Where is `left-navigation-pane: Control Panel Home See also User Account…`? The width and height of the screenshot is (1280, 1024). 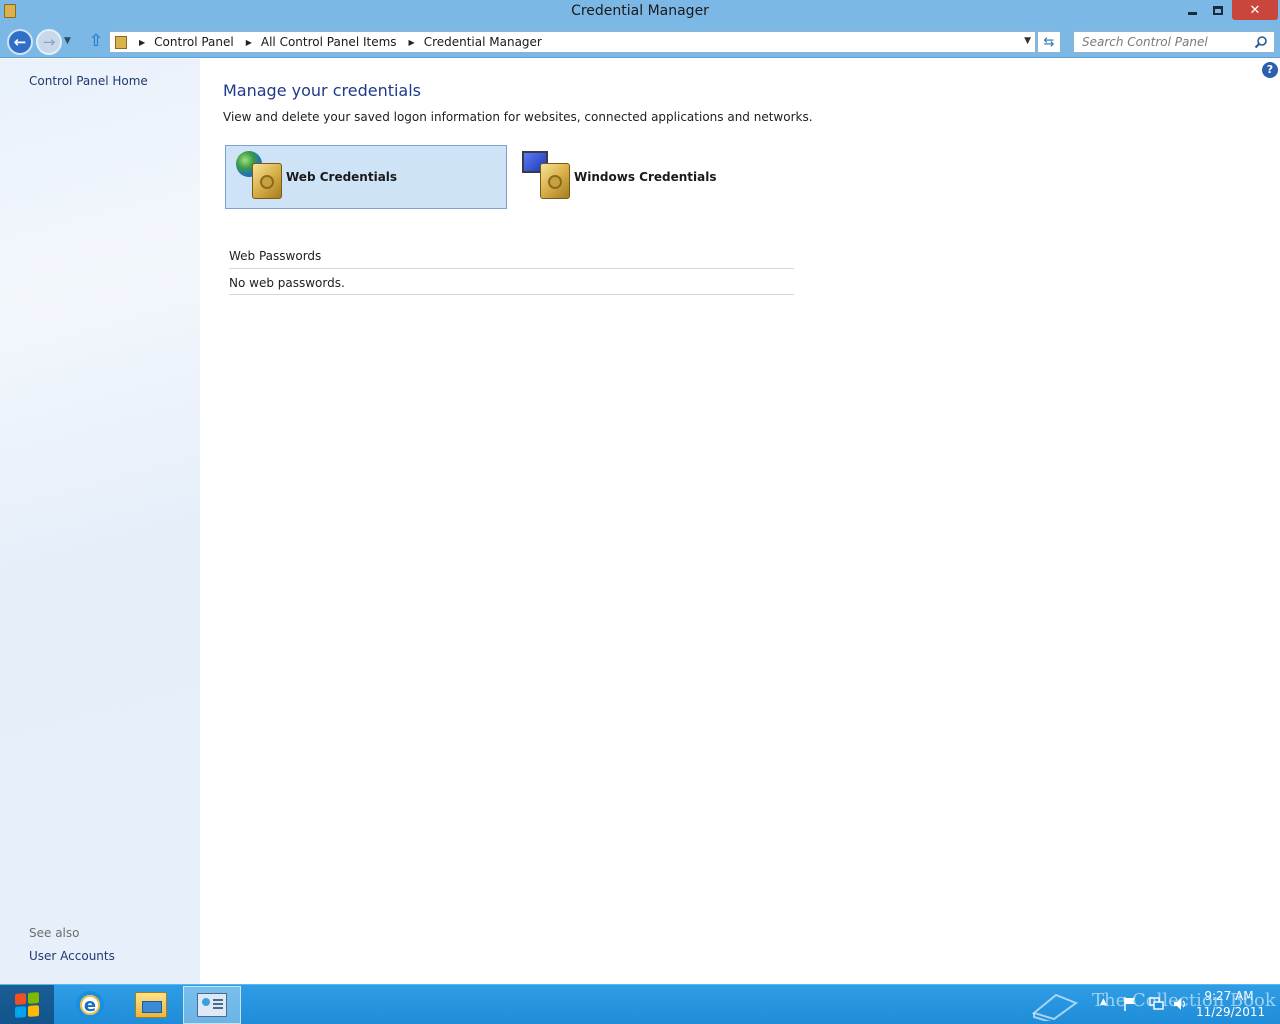 left-navigation-pane: Control Panel Home See also User Account… is located at coordinates (100, 521).